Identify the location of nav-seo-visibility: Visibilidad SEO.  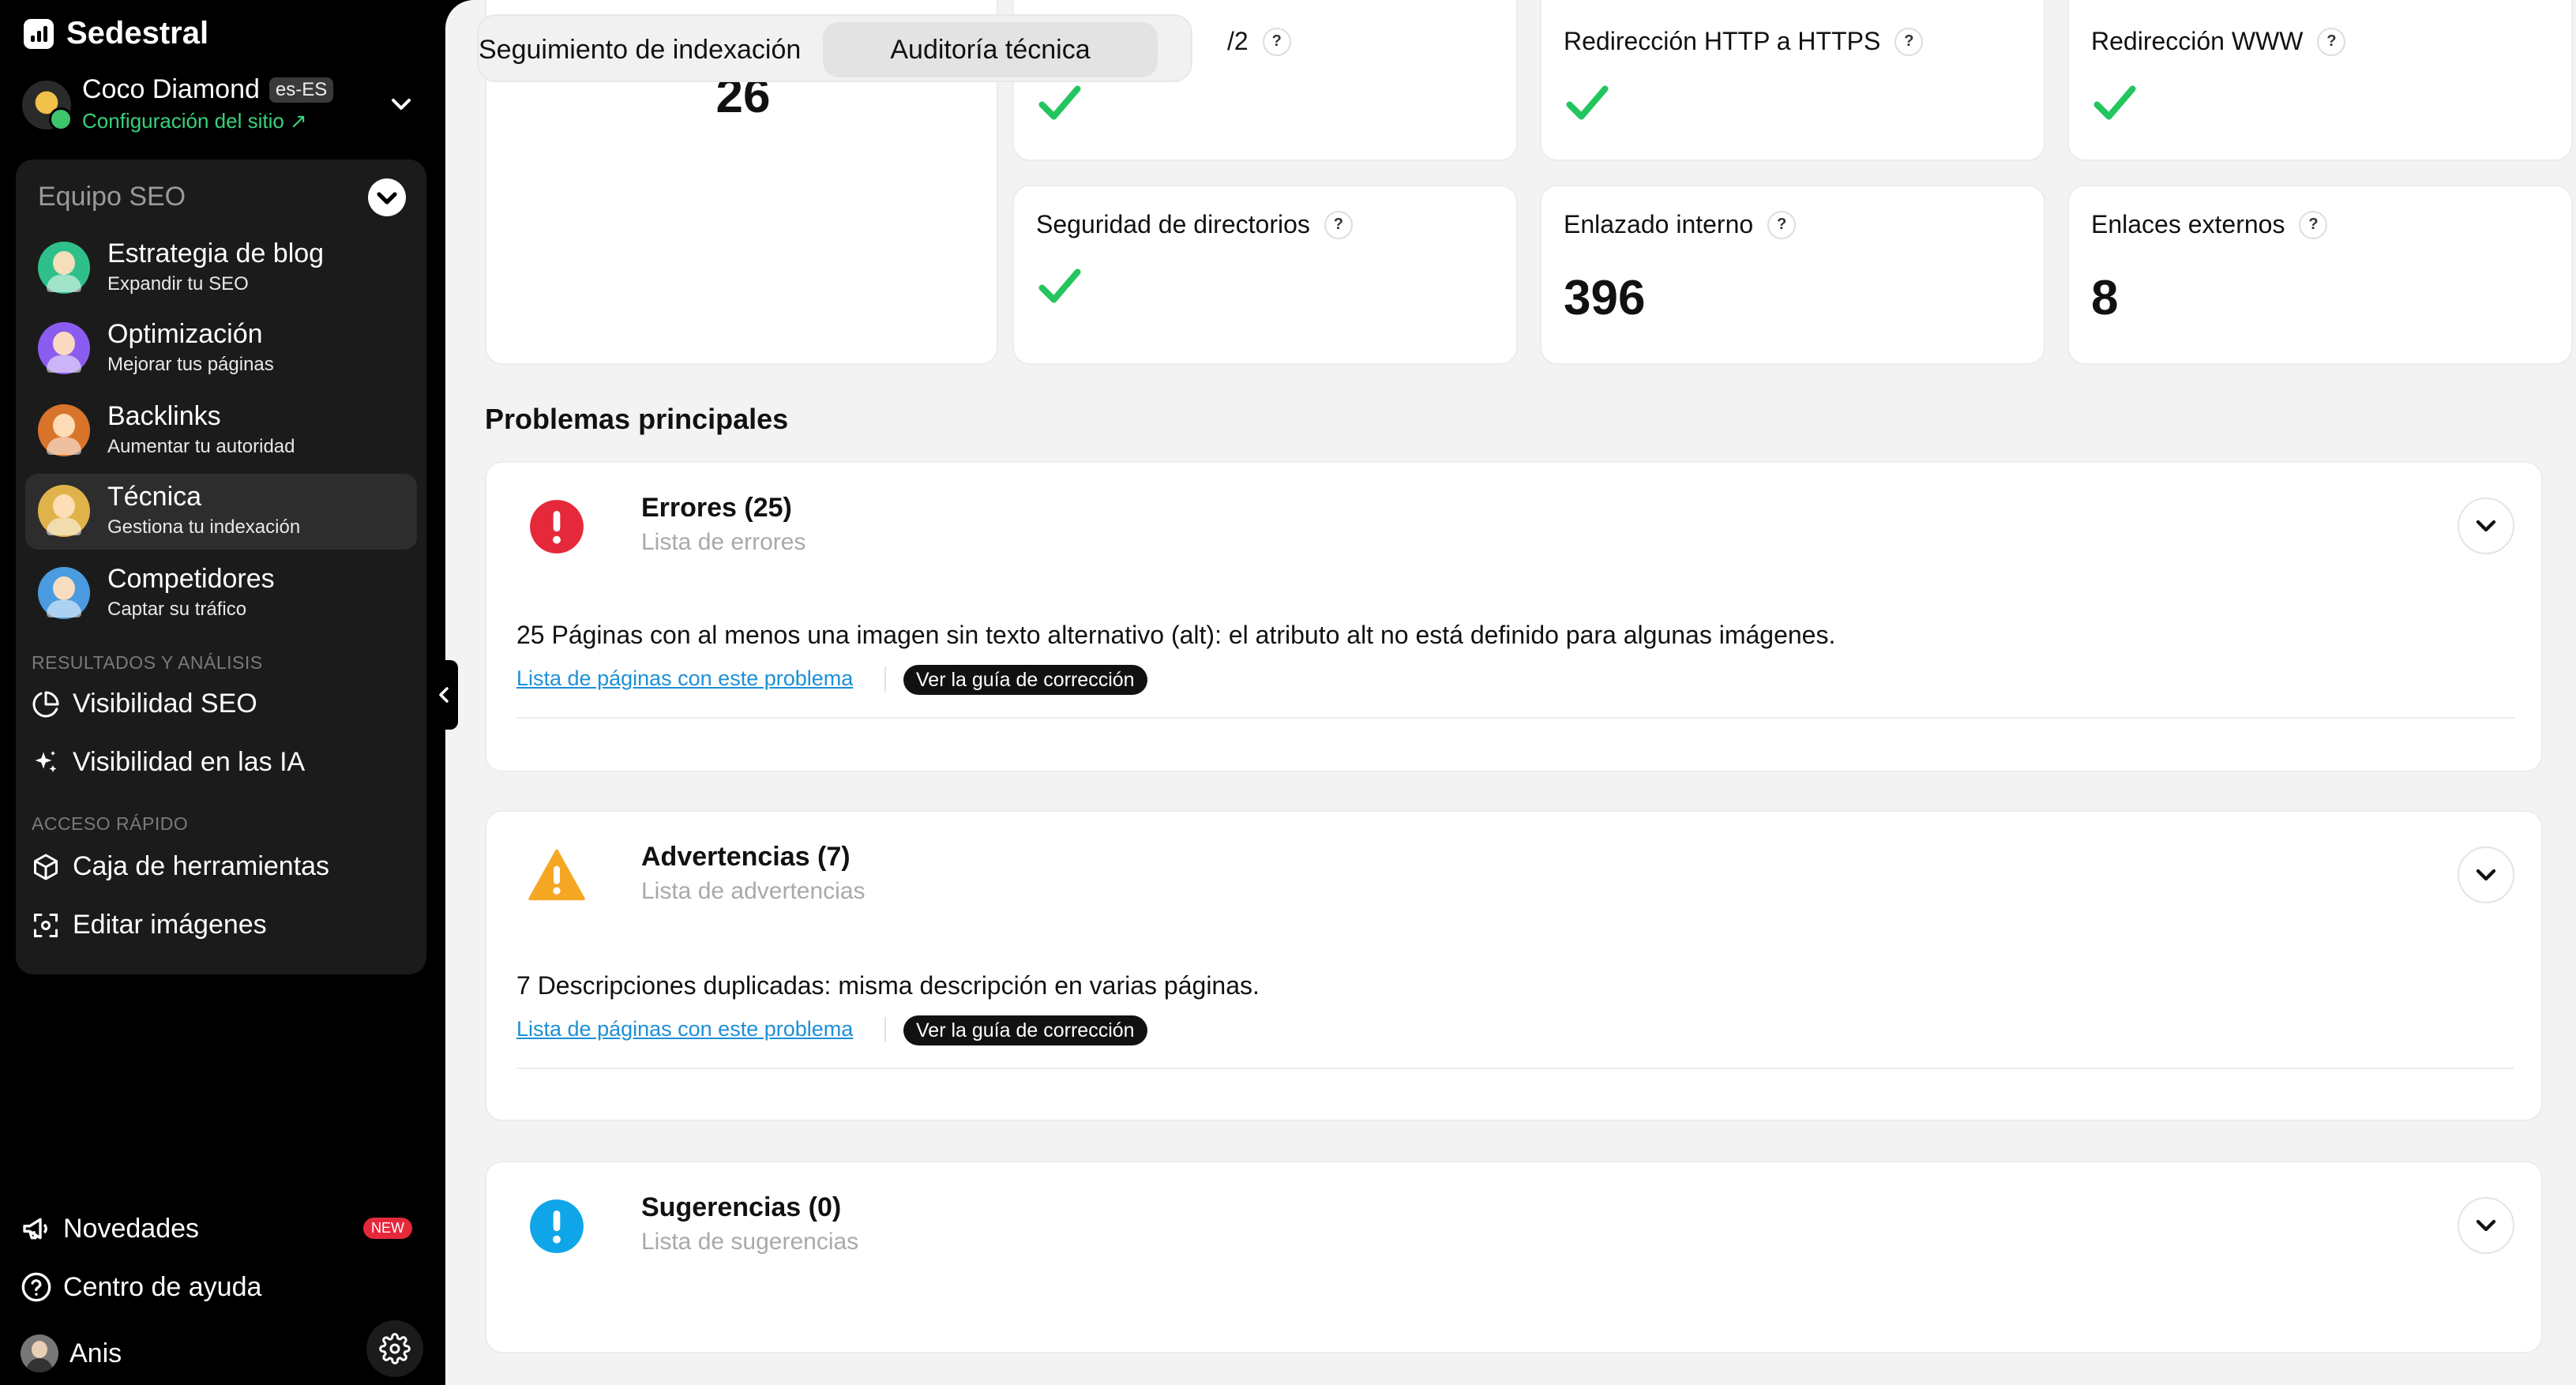
(144, 704).